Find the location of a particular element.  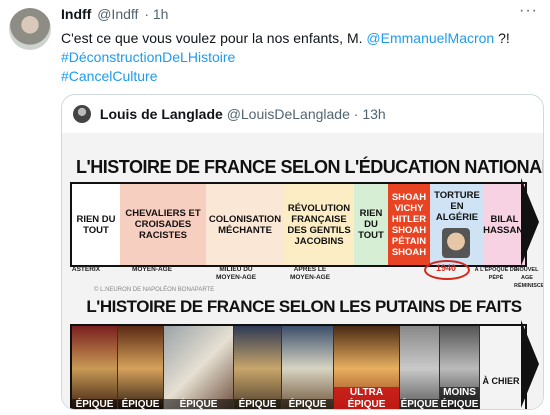

timeline-segment: CHEVALIERS ET CROISADES RACISTES is located at coordinates (163, 224).